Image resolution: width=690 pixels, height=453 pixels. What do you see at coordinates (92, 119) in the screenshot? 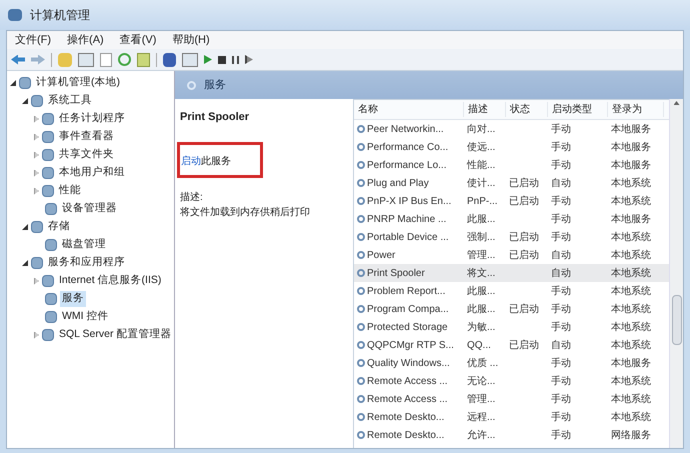
I see `tree-item: 任务计划程序` at bounding box center [92, 119].